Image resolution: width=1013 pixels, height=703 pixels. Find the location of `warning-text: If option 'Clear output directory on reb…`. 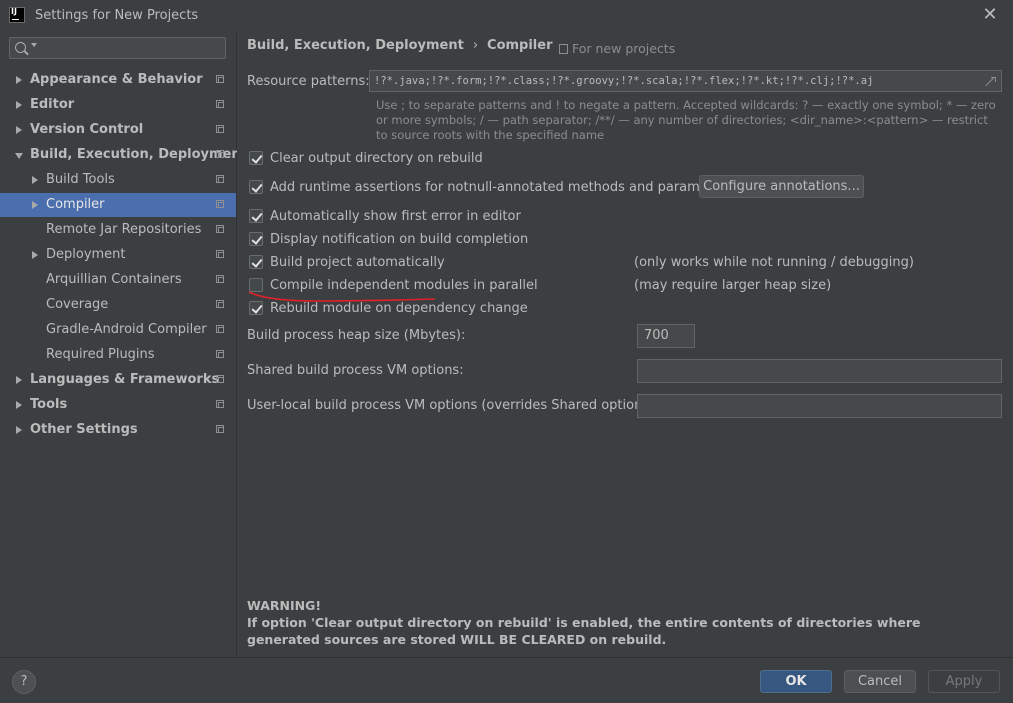

warning-text: If option 'Clear output directory on reb… is located at coordinates (584, 631).